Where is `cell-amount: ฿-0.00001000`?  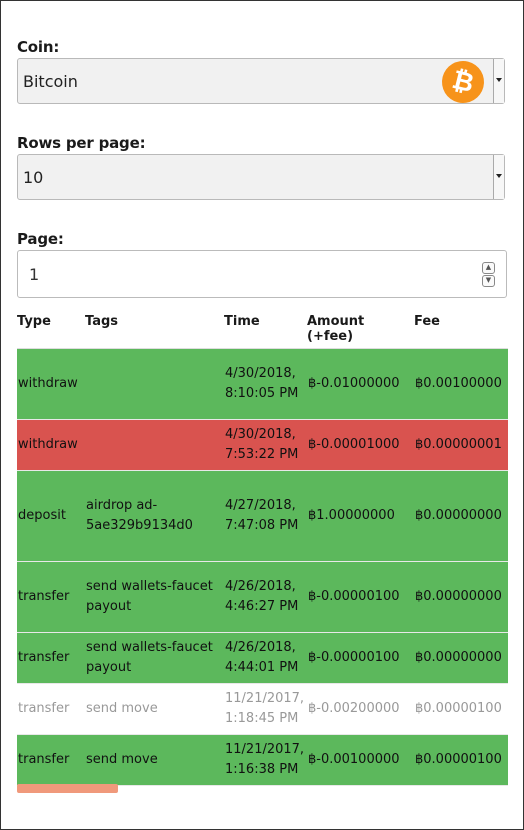 cell-amount: ฿-0.00001000 is located at coordinates (360, 445).